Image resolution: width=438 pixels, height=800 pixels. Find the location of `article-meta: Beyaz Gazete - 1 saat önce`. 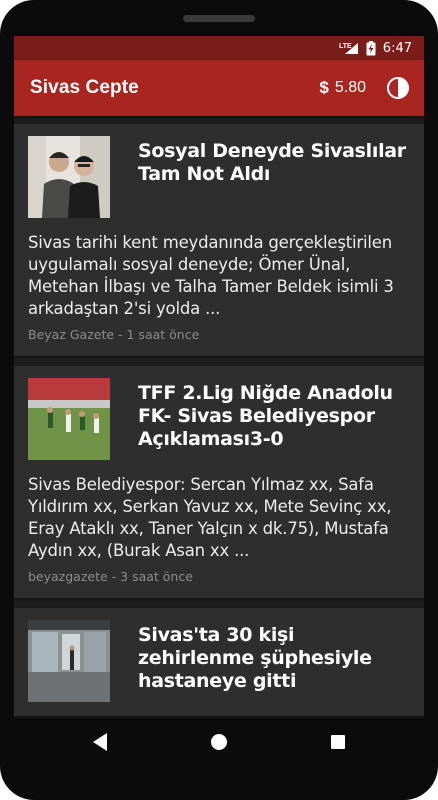

article-meta: Beyaz Gazete - 1 saat önce is located at coordinates (114, 334).